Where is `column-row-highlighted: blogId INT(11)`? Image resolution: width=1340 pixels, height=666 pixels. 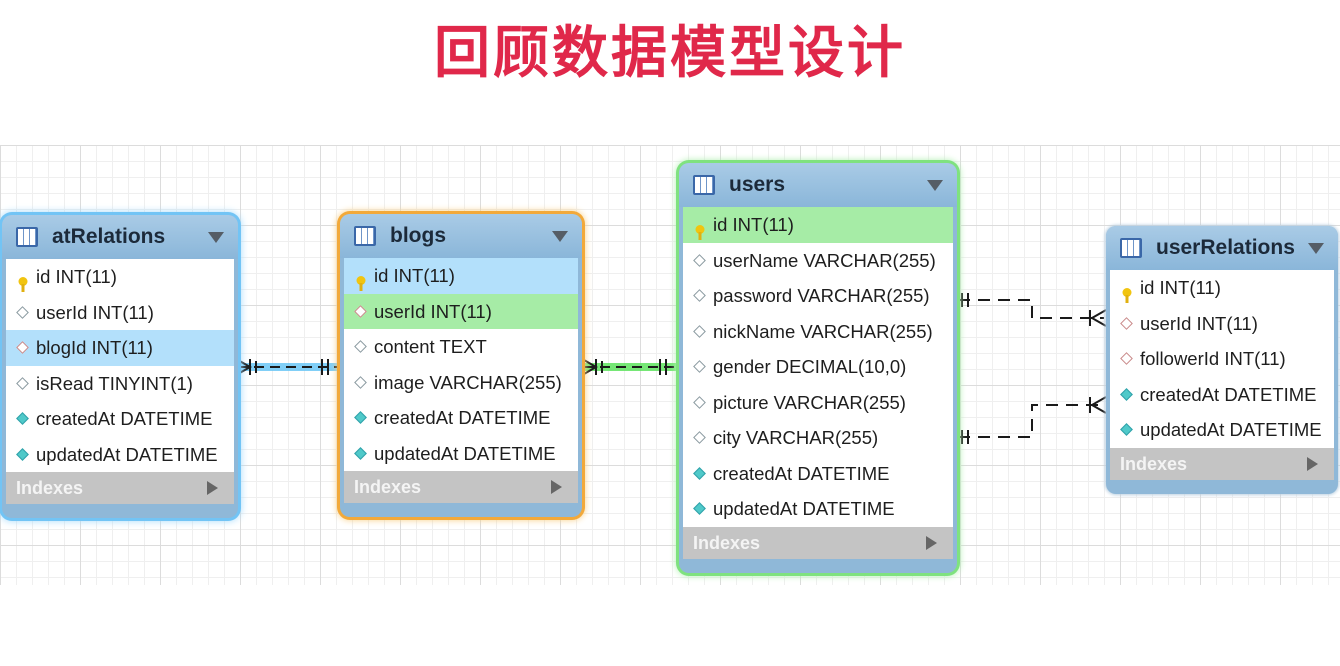 column-row-highlighted: blogId INT(11) is located at coordinates (120, 348).